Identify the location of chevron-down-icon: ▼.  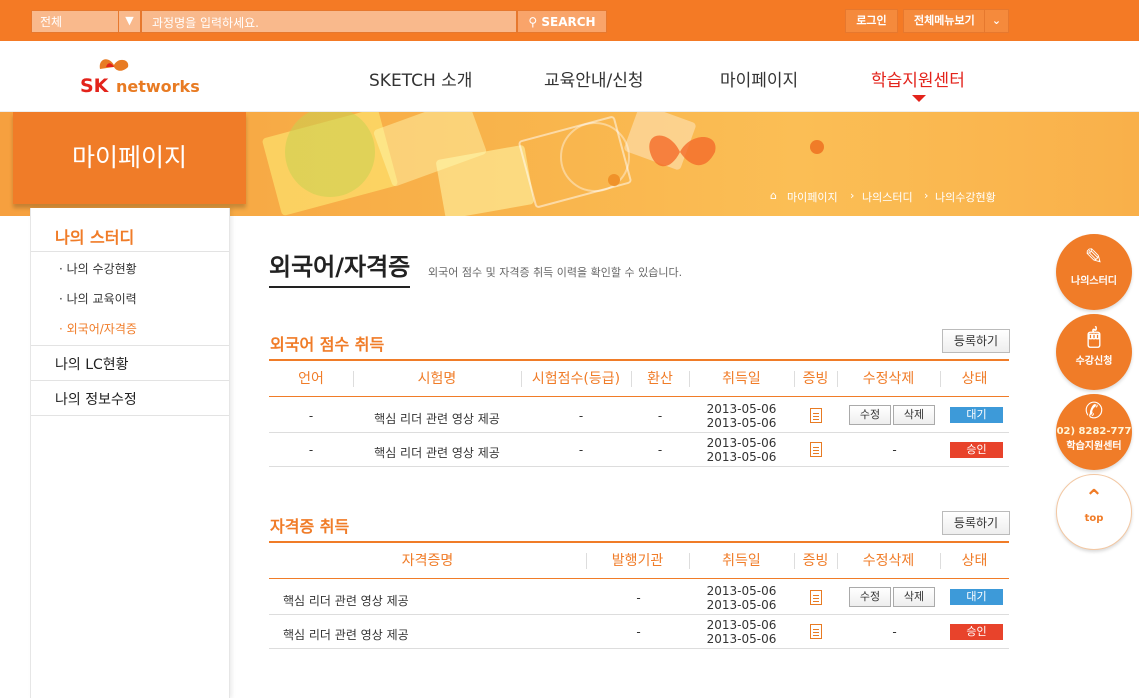
(129, 21).